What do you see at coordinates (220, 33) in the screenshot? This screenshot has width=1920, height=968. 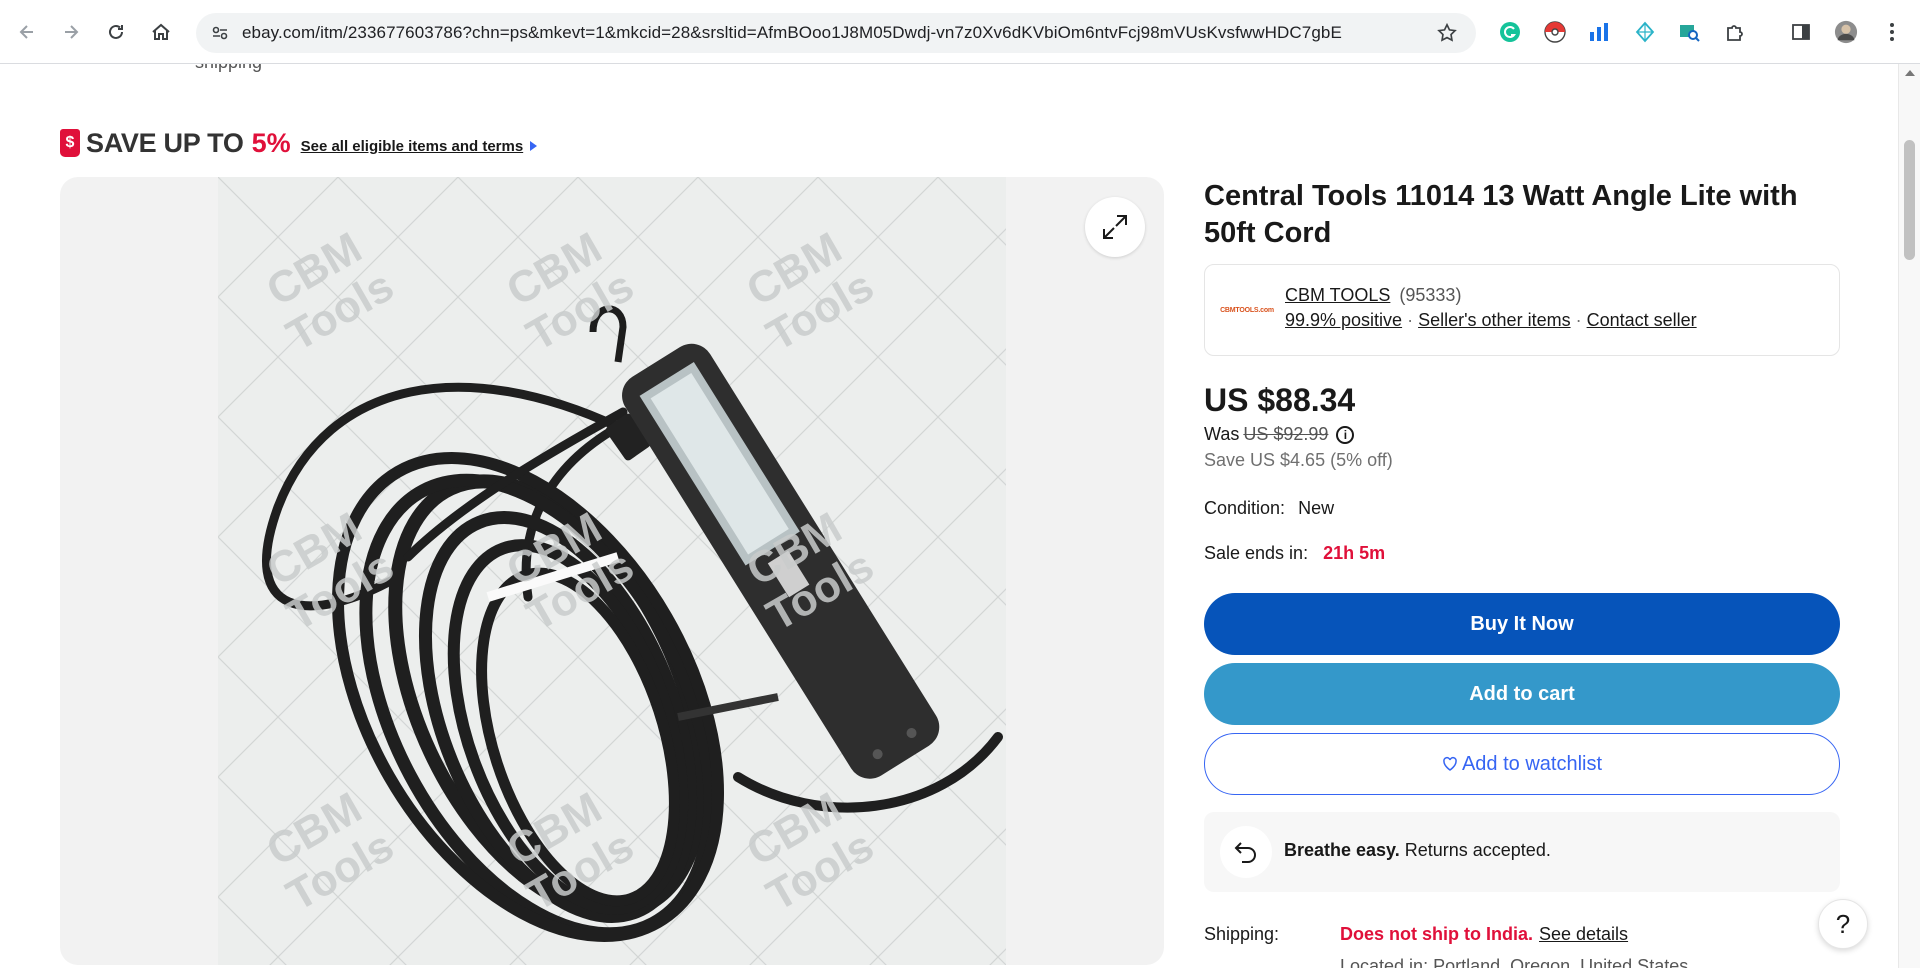 I see `site-info-icon` at bounding box center [220, 33].